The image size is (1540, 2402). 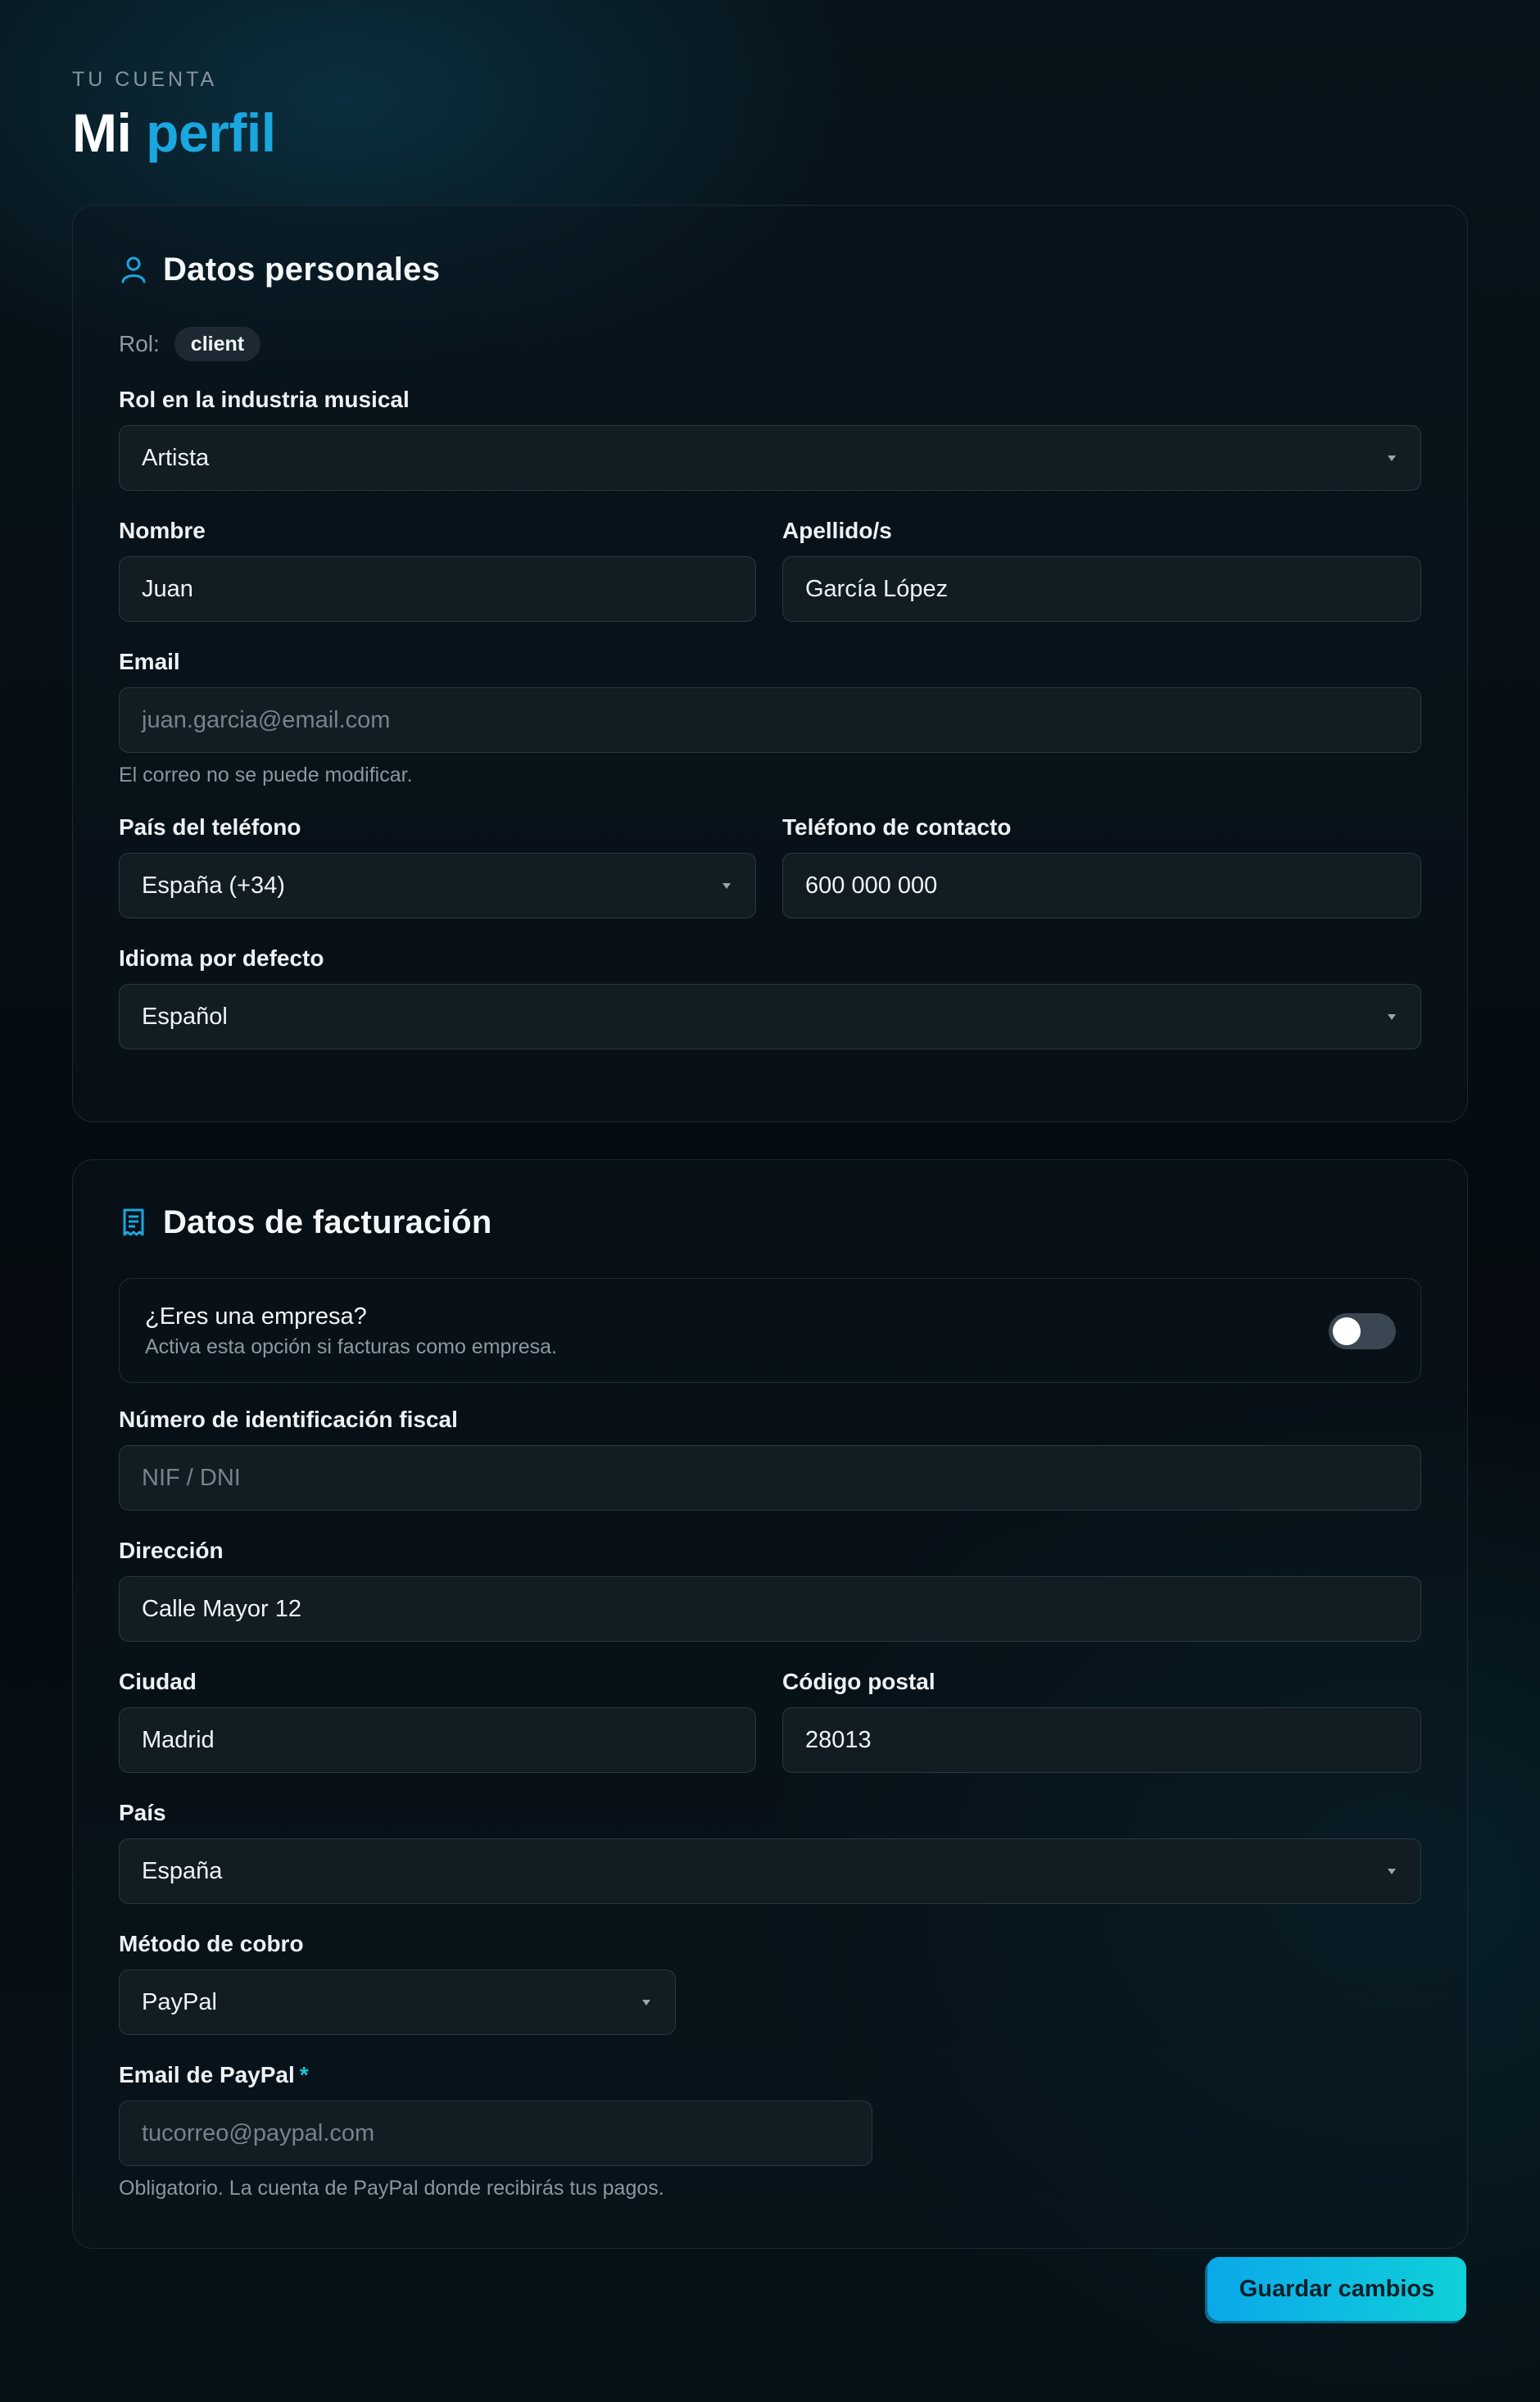 I want to click on toggle-knob, so click(x=1347, y=1331).